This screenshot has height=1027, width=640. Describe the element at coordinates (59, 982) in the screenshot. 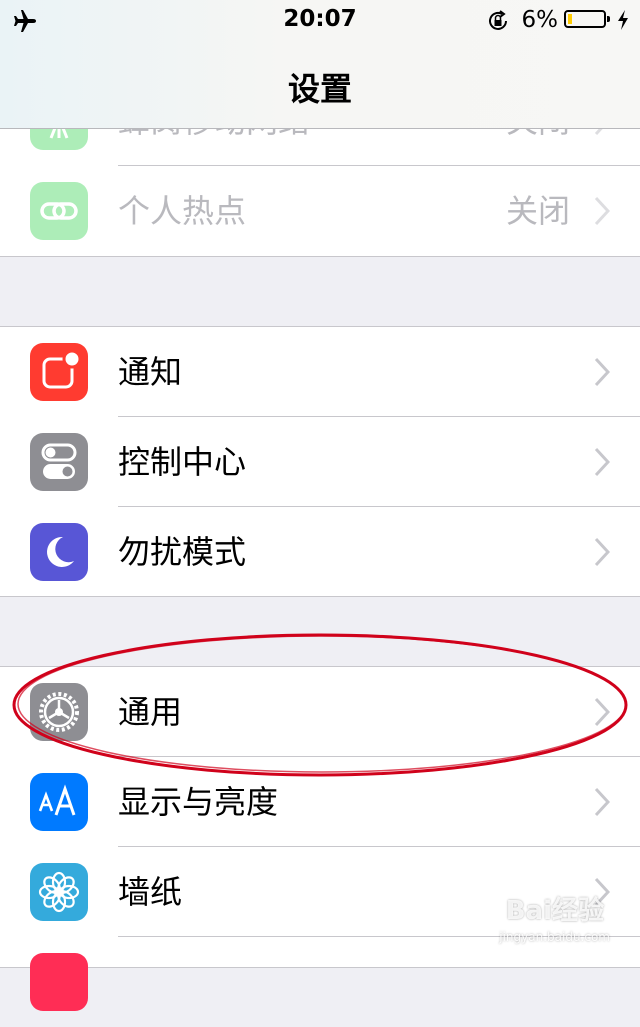

I see `app-icon` at that location.